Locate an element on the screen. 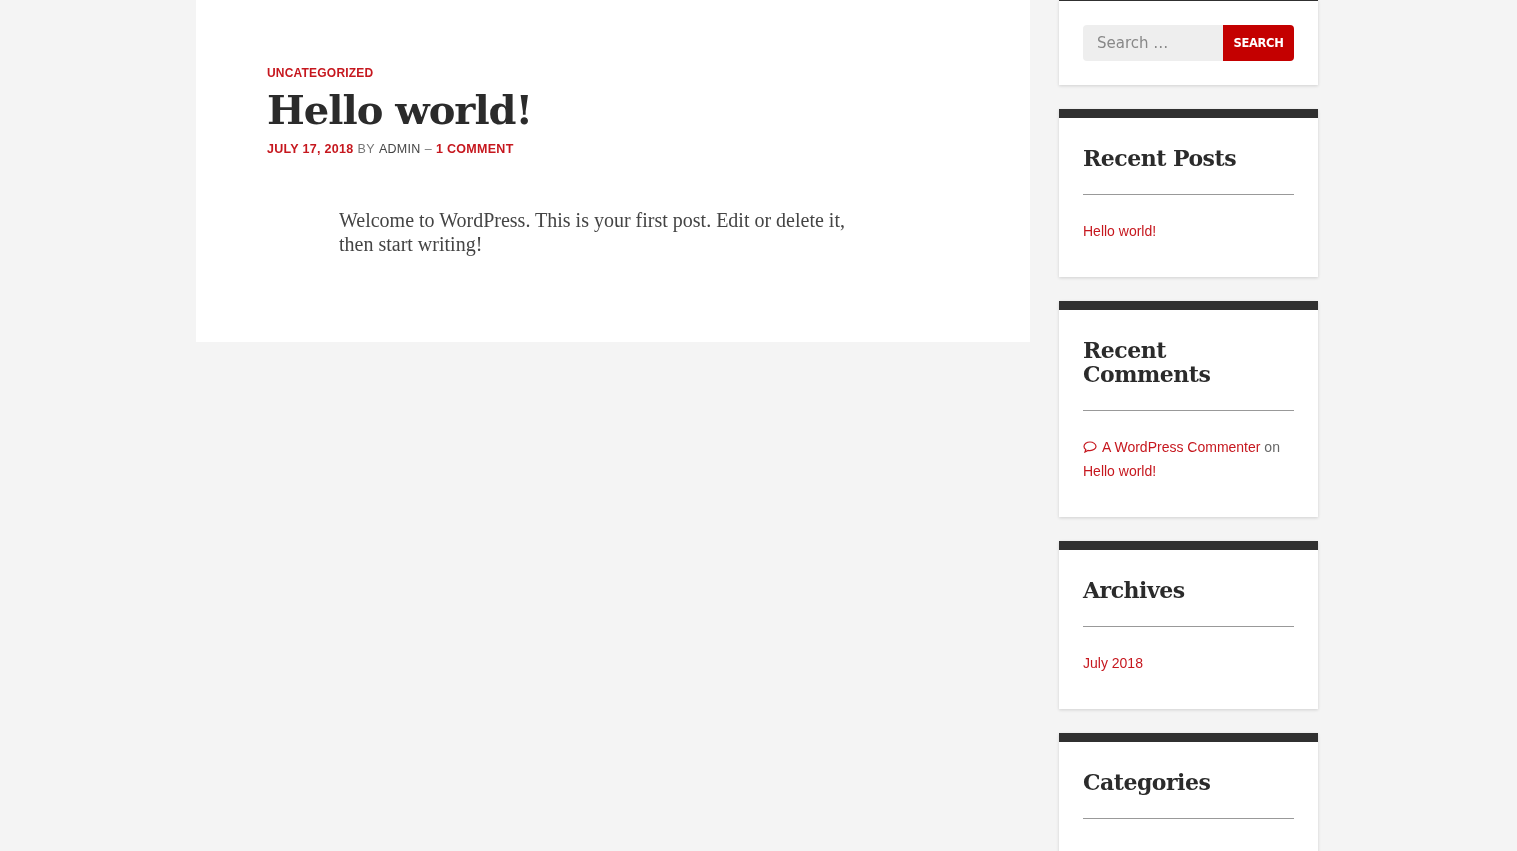 The width and height of the screenshot is (1517, 851). comment-author-link: A WordPress Commenter is located at coordinates (1181, 447).